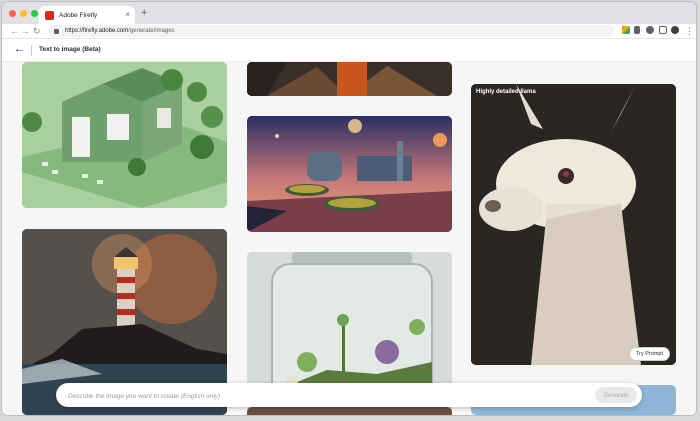 The width and height of the screenshot is (700, 421). Describe the element at coordinates (127, 15) in the screenshot. I see `close-tab-icon: ×` at that location.